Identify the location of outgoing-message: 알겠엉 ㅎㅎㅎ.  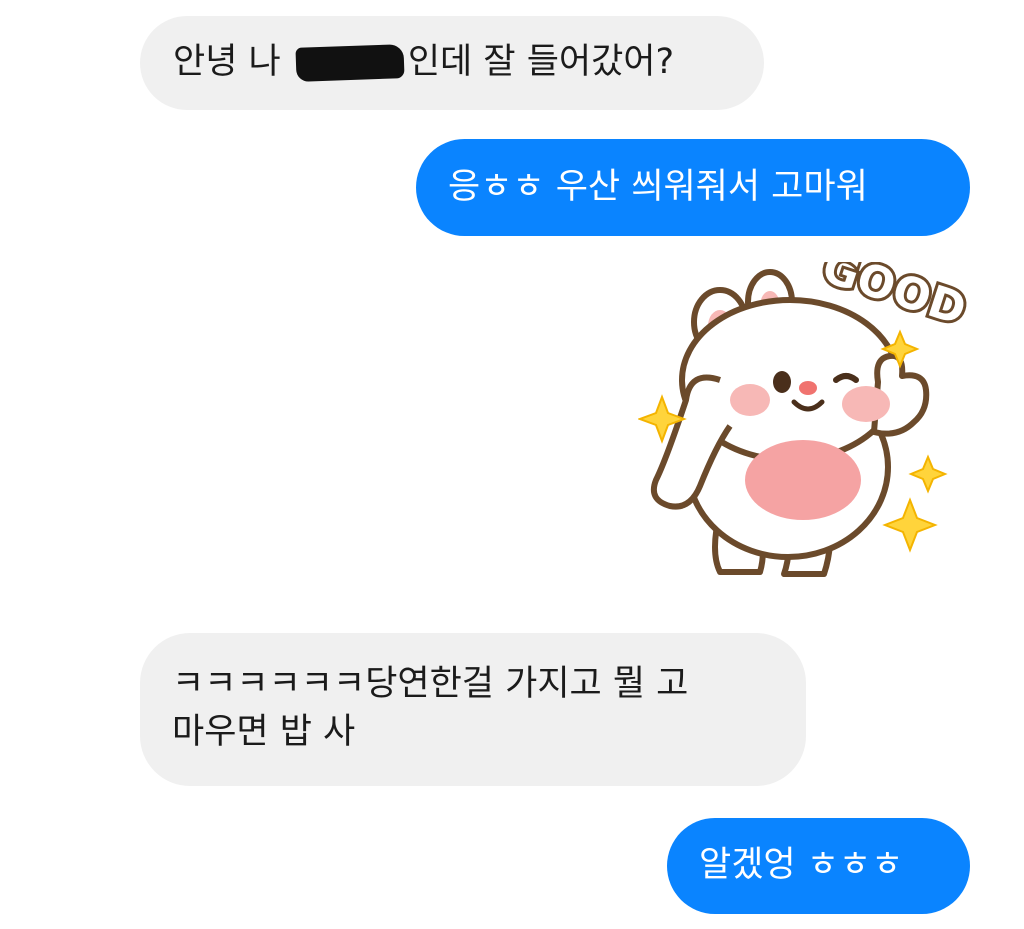
(818, 866).